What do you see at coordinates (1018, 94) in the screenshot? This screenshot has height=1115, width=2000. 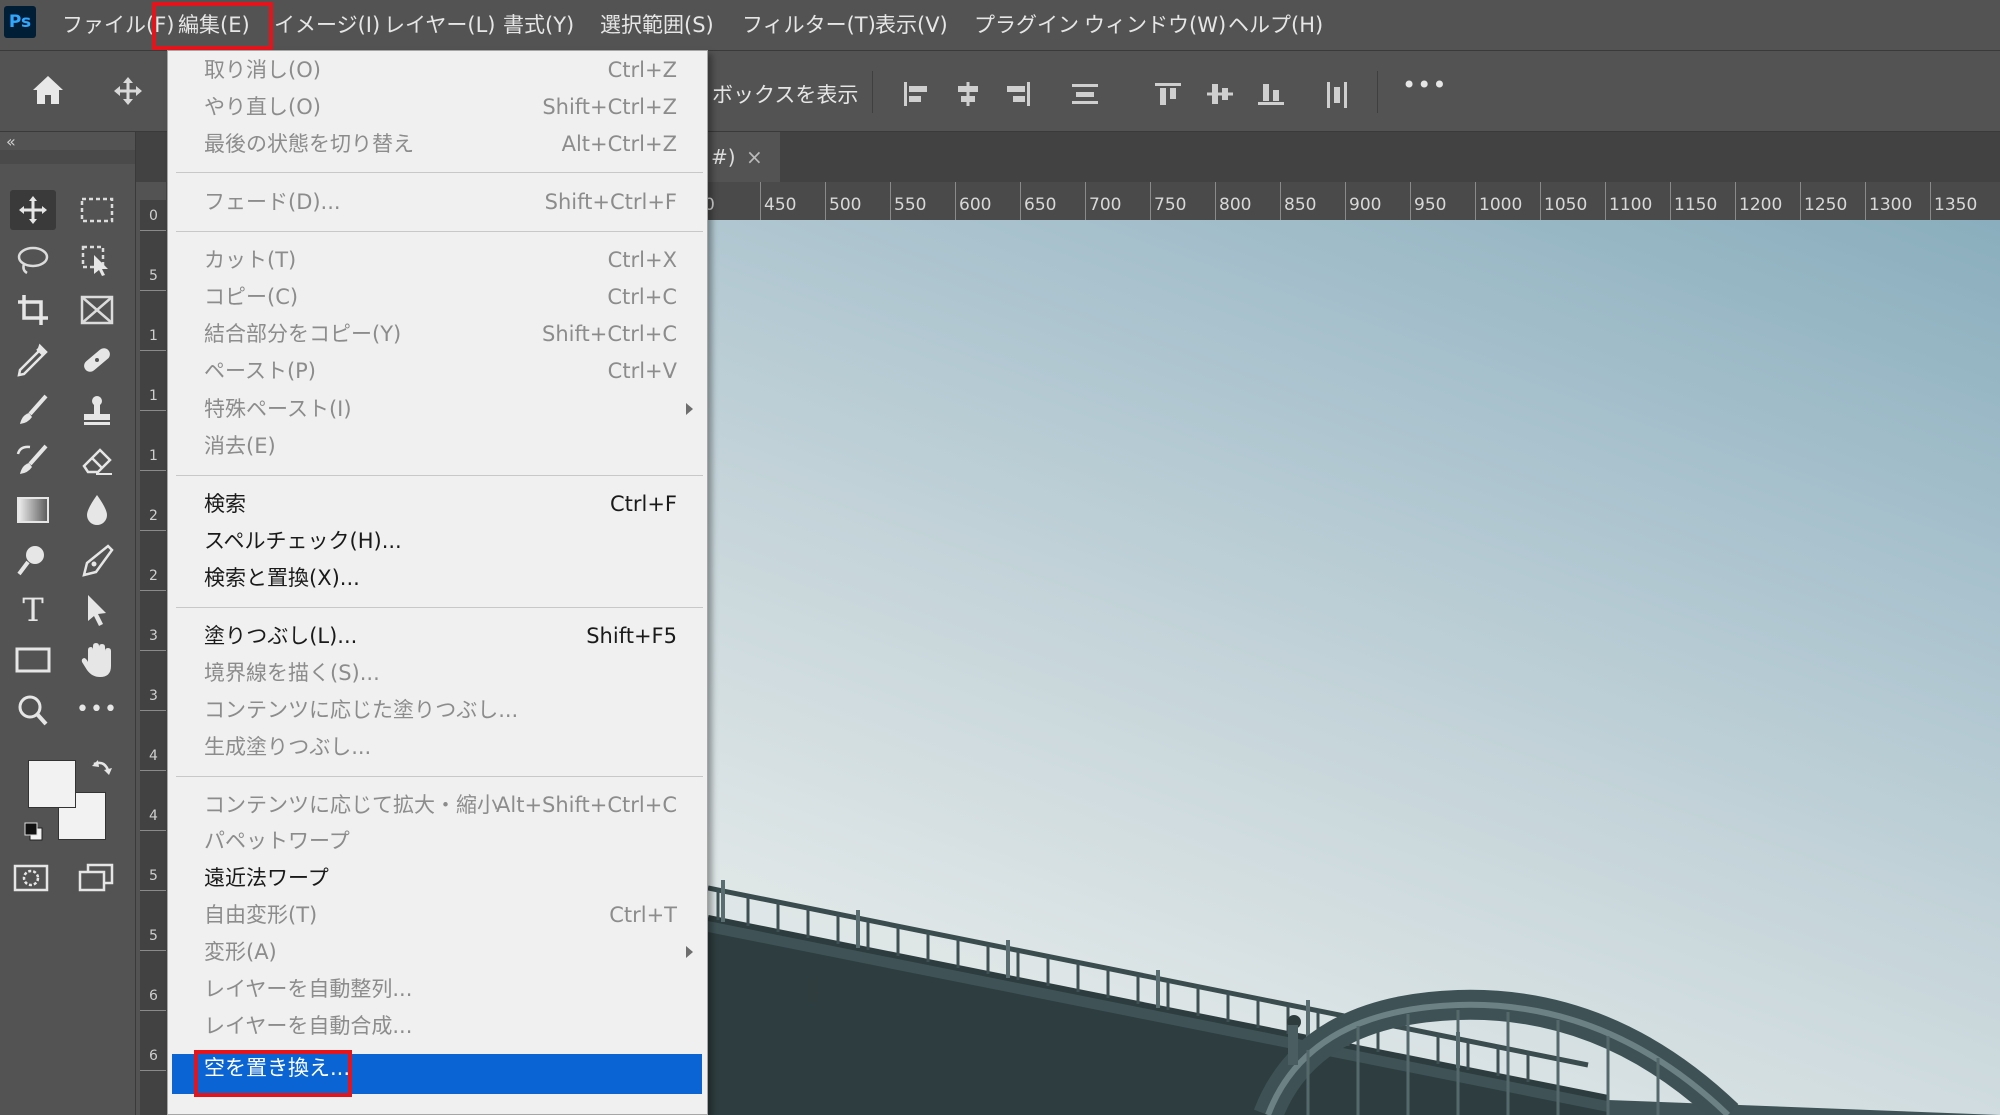 I see `align-right-icon` at bounding box center [1018, 94].